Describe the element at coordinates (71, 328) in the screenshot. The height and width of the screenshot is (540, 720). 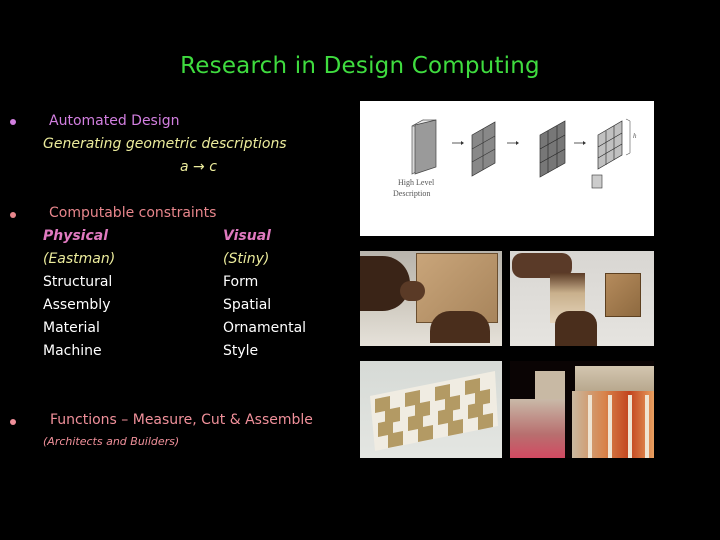
I see `physical-item: Material` at that location.